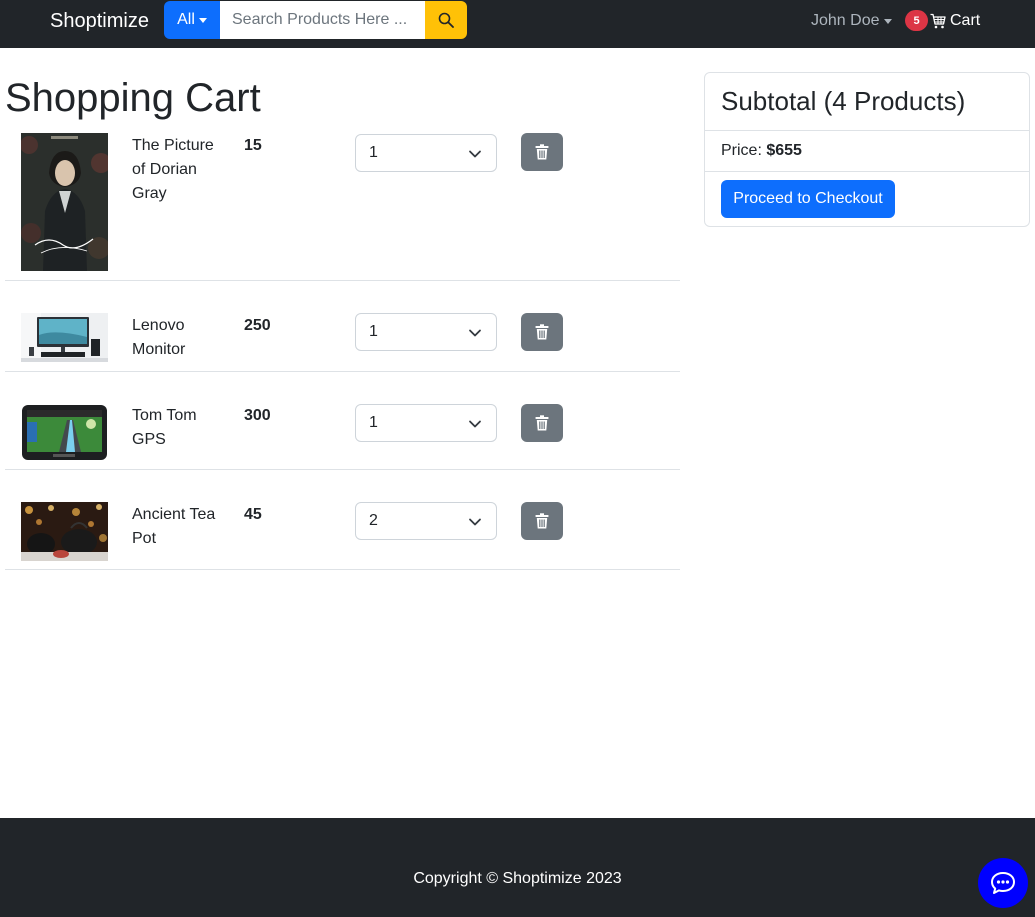 This screenshot has width=1035, height=917. Describe the element at coordinates (253, 145) in the screenshot. I see `product-price: 15` at that location.